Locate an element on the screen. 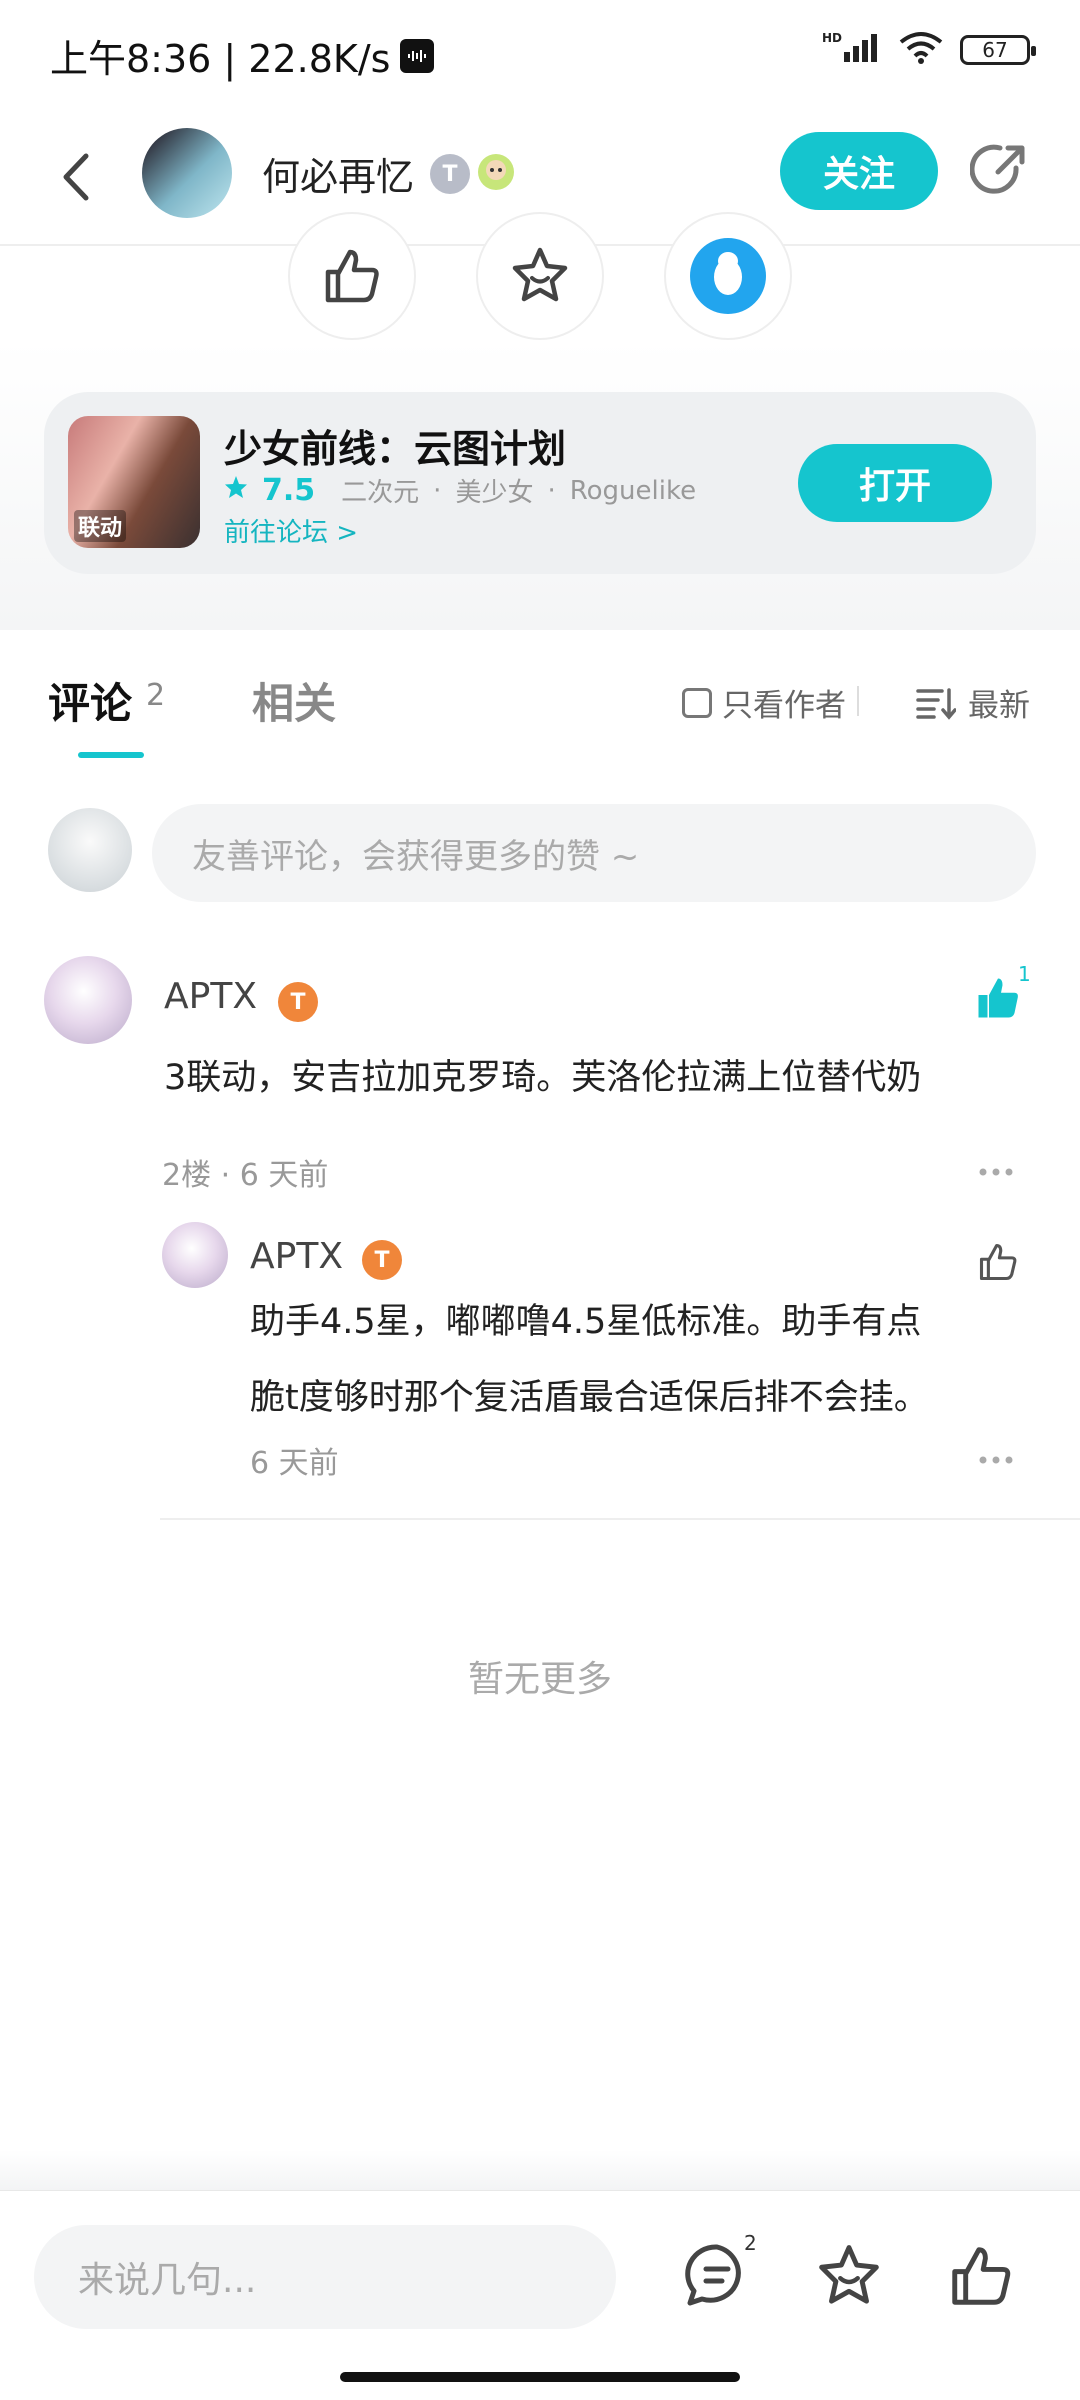 The width and height of the screenshot is (1080, 2400). collect-post-button is located at coordinates (540, 276).